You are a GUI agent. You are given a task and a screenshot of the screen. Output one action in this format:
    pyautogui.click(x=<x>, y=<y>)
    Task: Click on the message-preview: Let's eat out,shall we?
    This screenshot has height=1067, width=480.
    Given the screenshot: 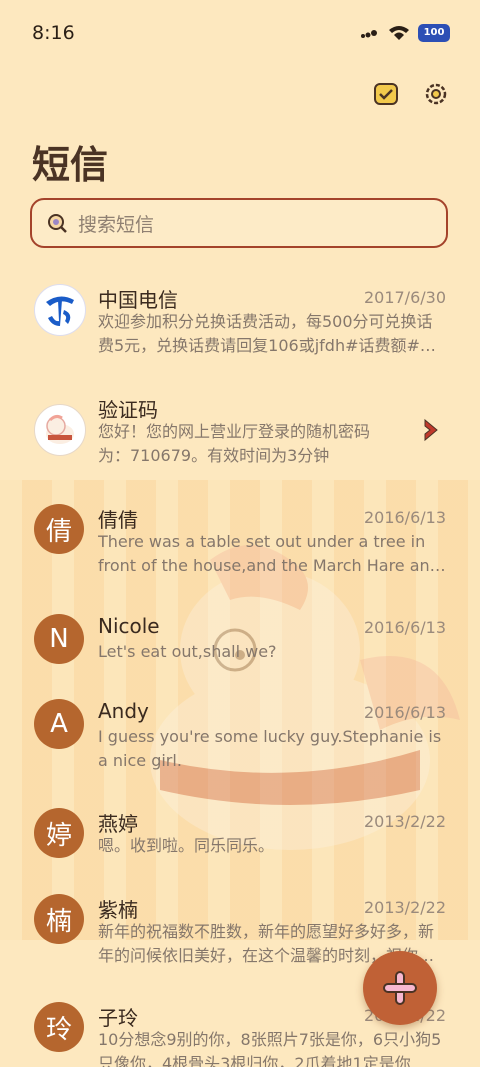 What is the action you would take?
    pyautogui.click(x=187, y=651)
    